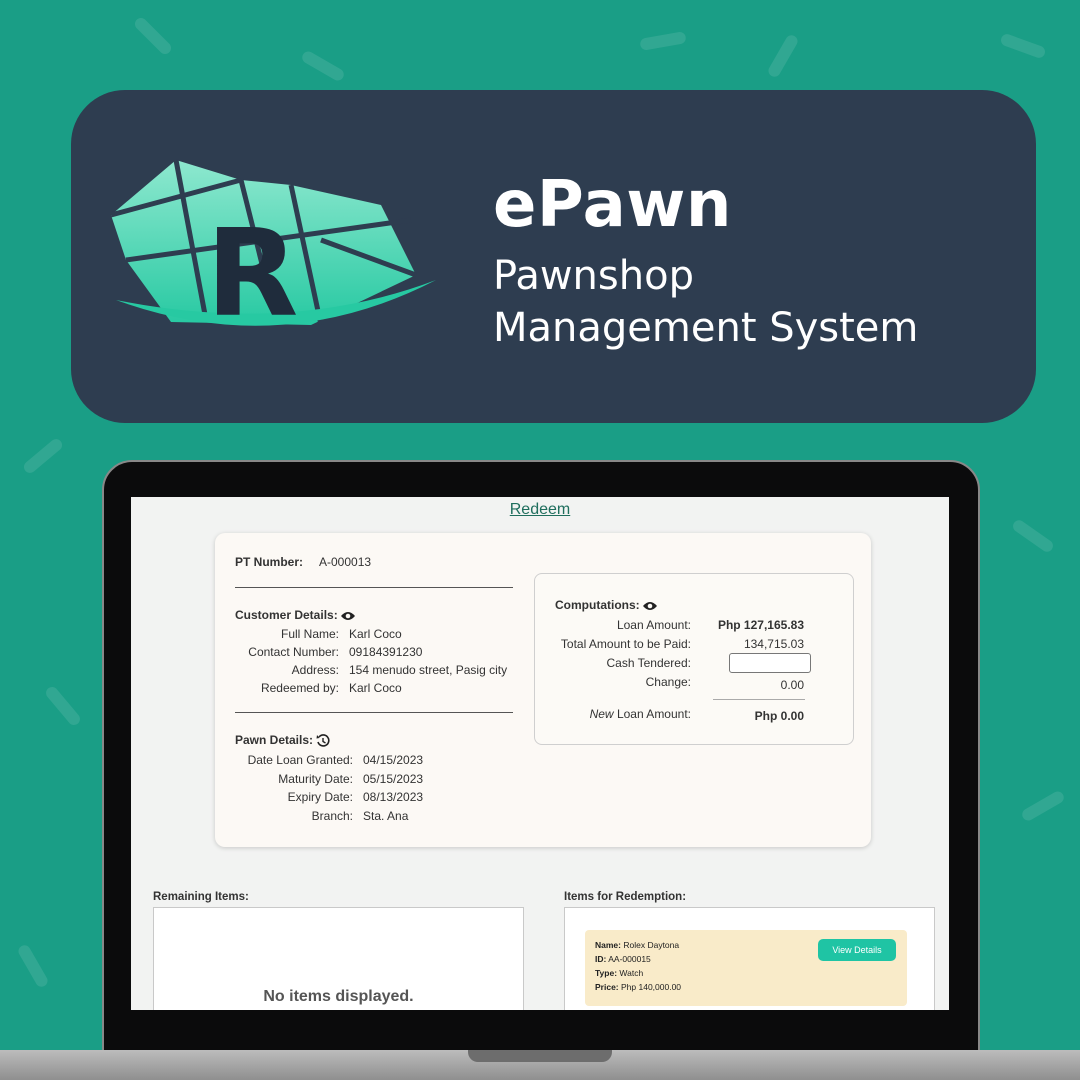 The width and height of the screenshot is (1080, 1080). Describe the element at coordinates (608, 945) in the screenshot. I see `item-name-label: Name:` at that location.